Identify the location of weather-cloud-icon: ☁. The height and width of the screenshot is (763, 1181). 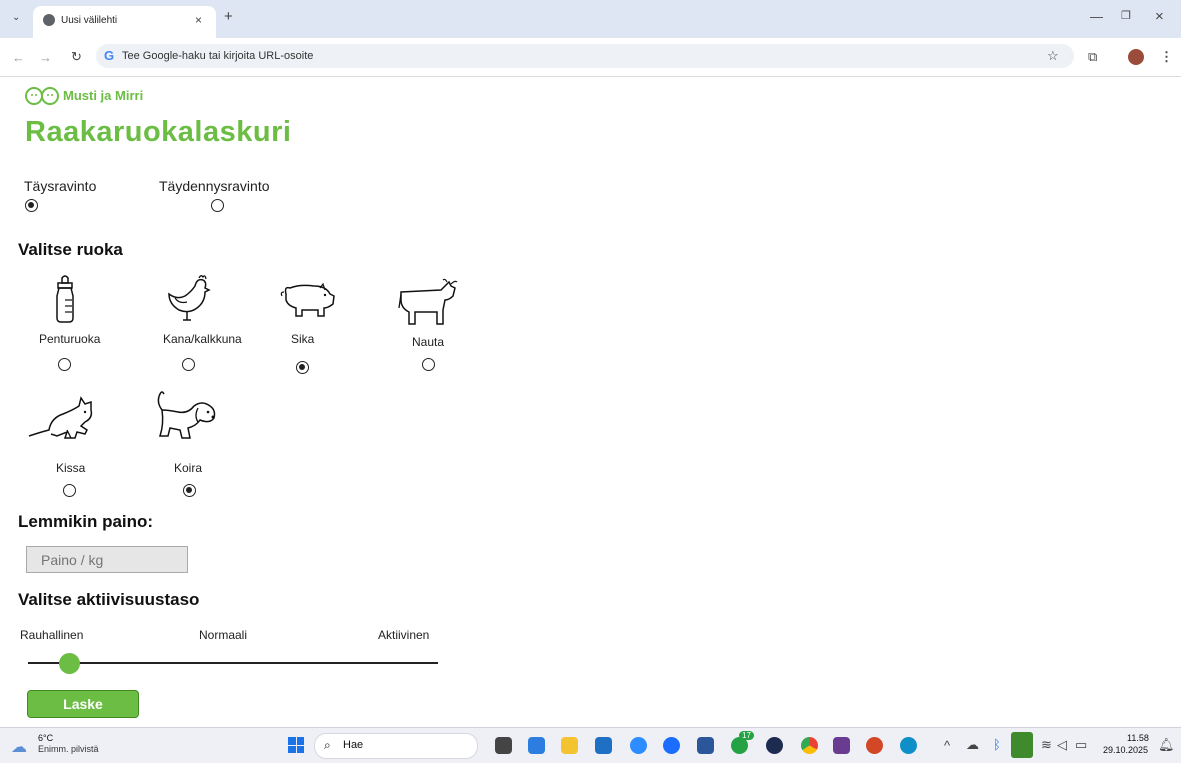
(19, 747).